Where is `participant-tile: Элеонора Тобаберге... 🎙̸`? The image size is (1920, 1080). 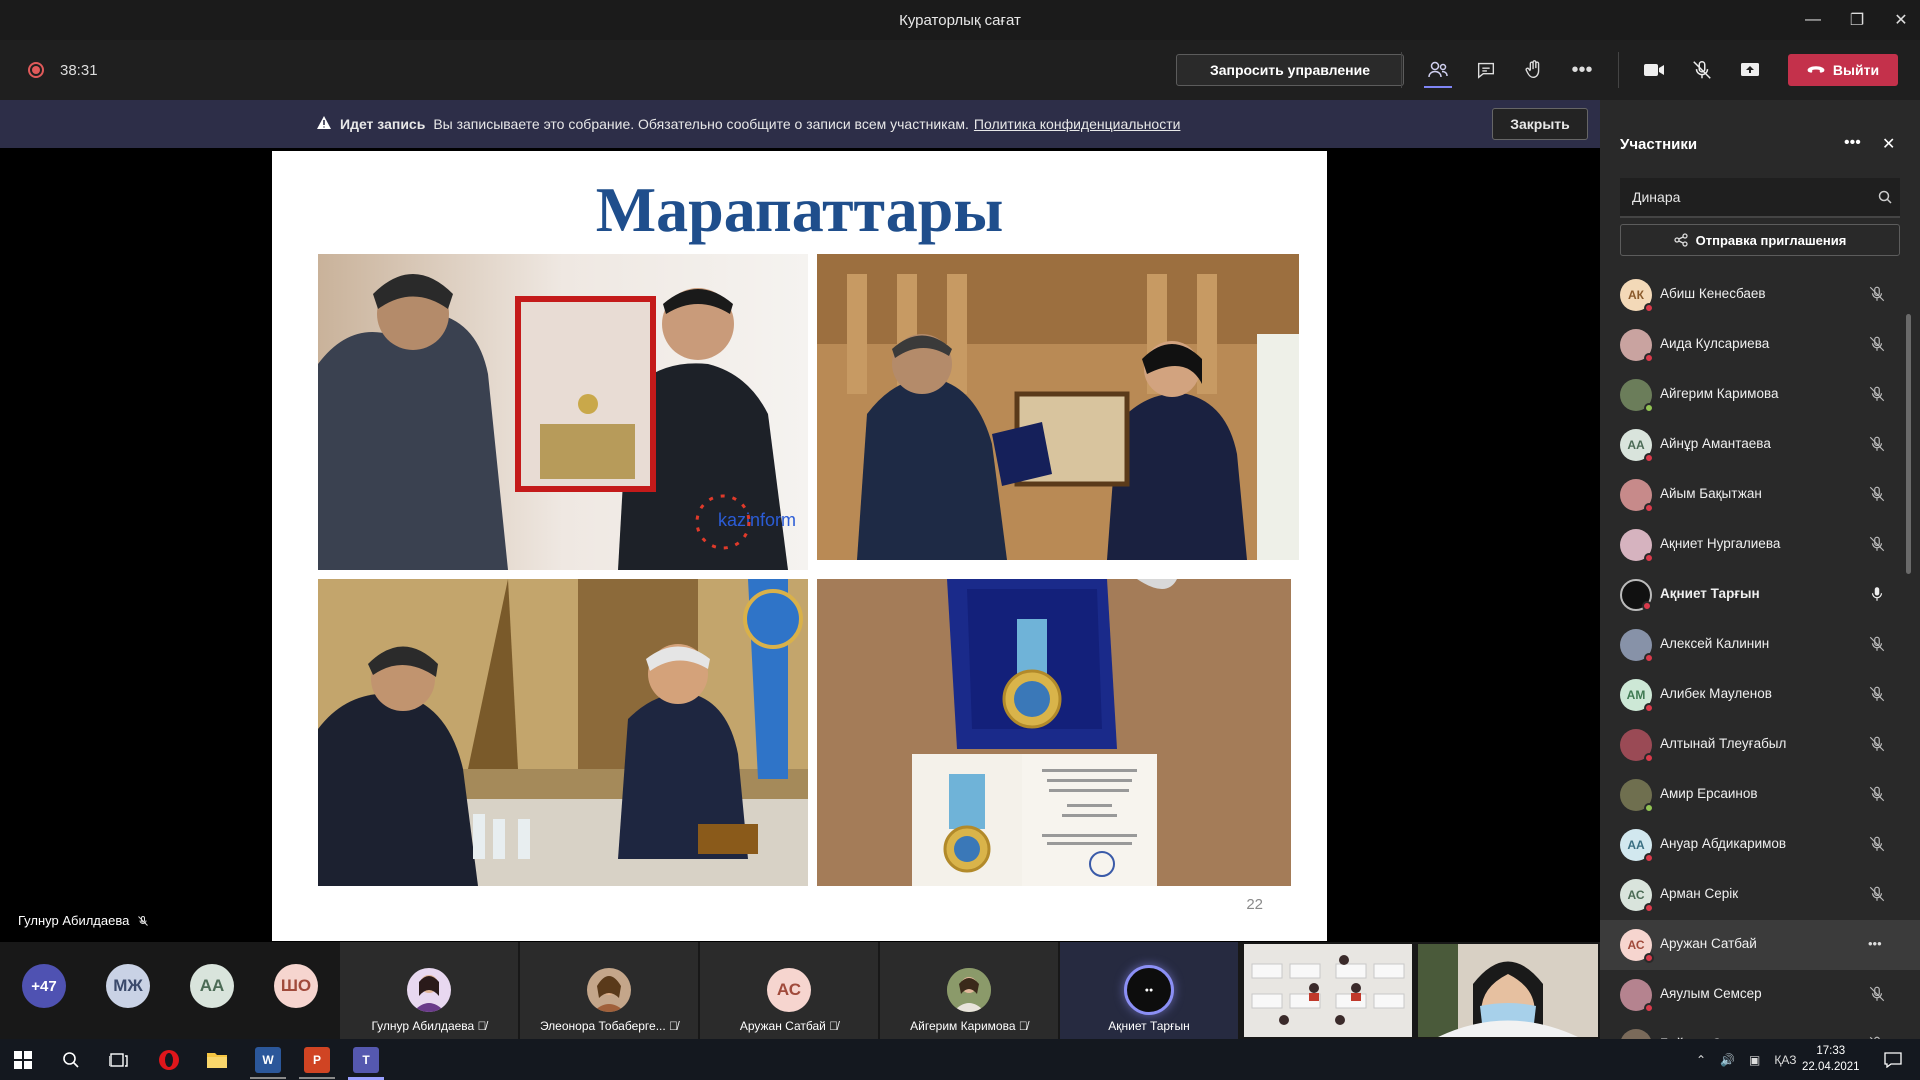 participant-tile: Элеонора Тобаберге... 🎙̸ is located at coordinates (609, 990).